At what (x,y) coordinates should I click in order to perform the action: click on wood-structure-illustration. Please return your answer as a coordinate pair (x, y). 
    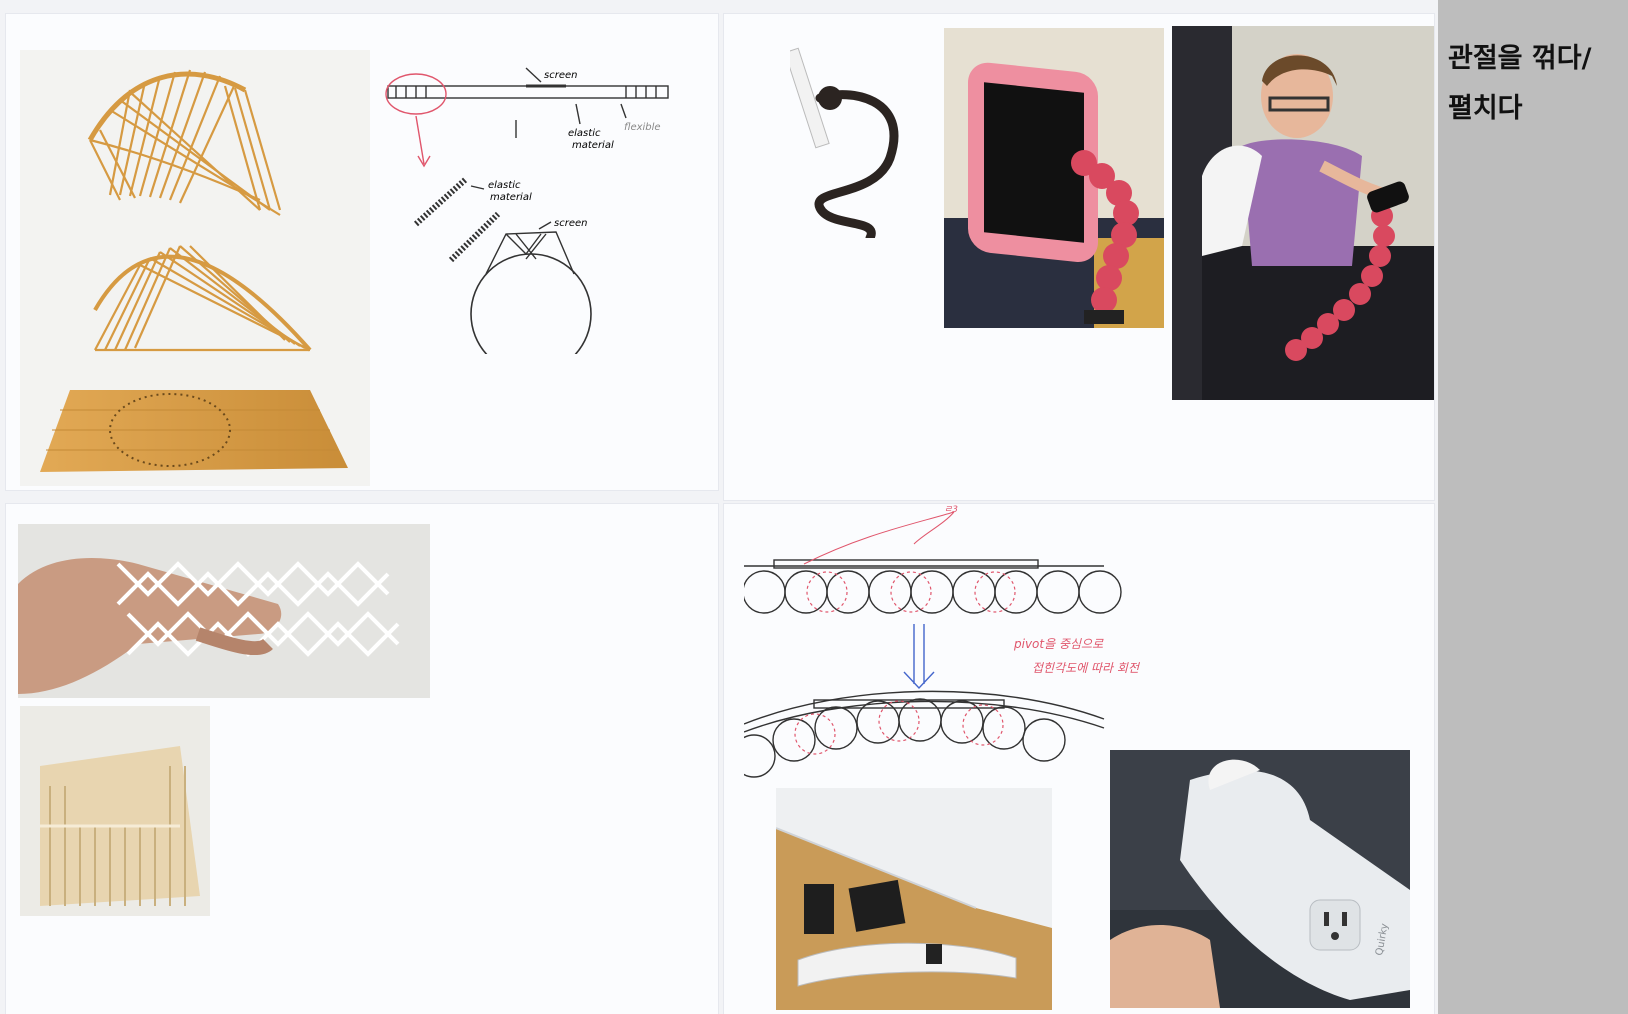
    Looking at the image, I should click on (194, 270).